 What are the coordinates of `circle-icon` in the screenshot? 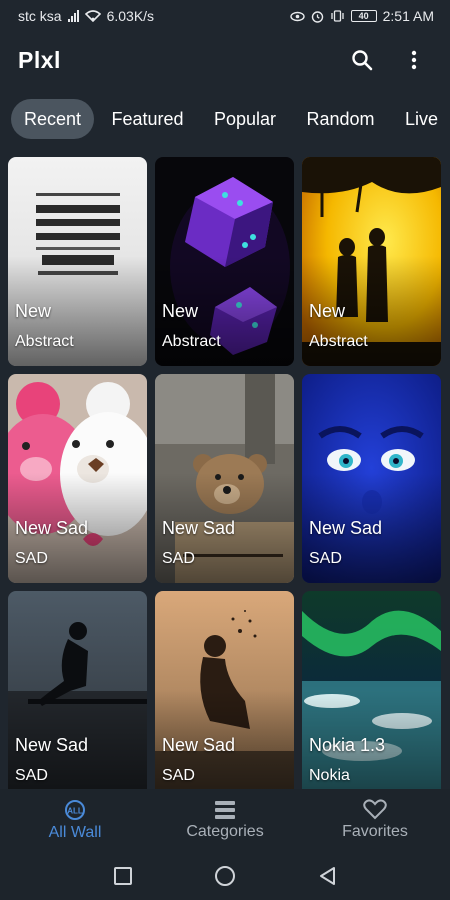 It's located at (225, 875).